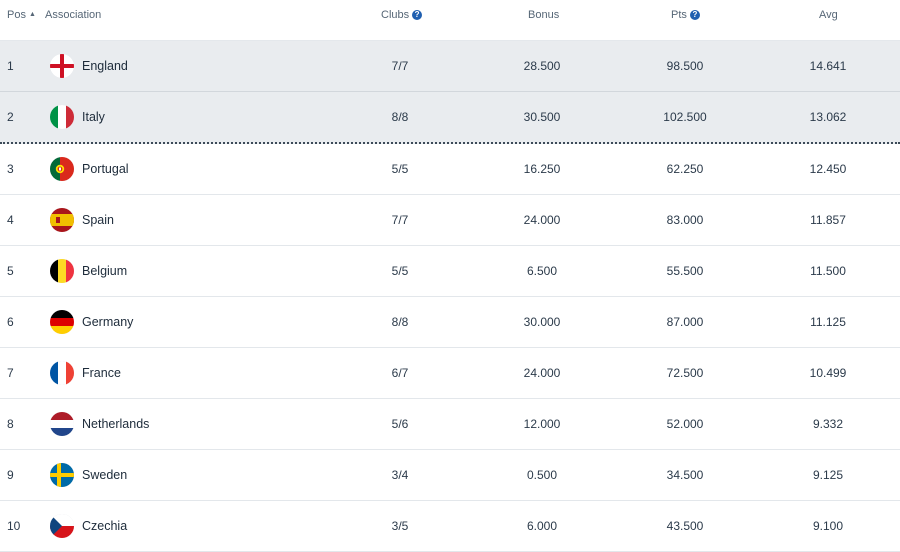 This screenshot has width=900, height=552. What do you see at coordinates (828, 373) in the screenshot?
I see `avg-cell: 10.499` at bounding box center [828, 373].